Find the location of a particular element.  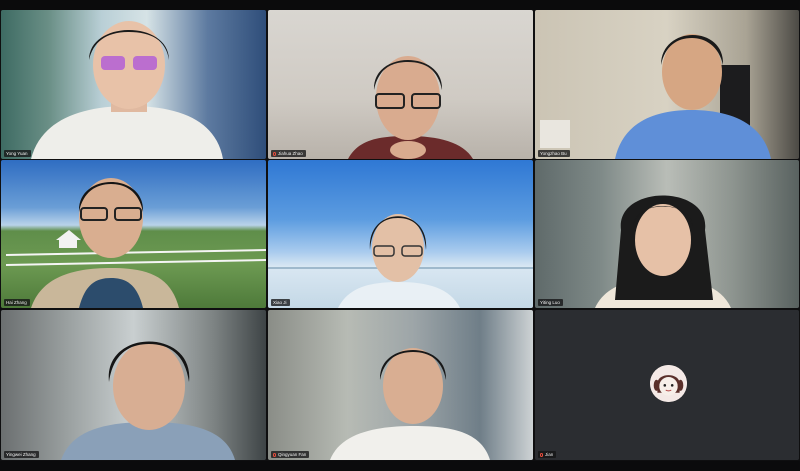

video-tile-xiao-ji: Xiao Ji is located at coordinates (400, 234).